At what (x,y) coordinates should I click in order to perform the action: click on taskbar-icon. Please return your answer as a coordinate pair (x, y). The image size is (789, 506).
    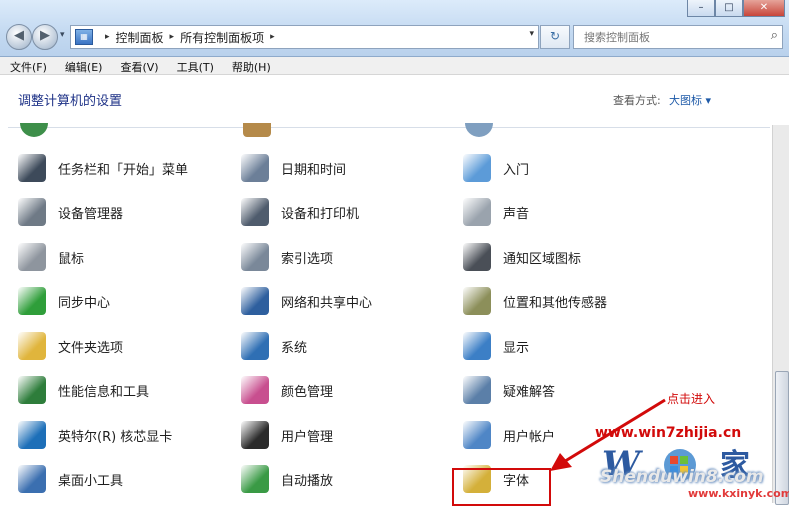
    Looking at the image, I should click on (32, 168).